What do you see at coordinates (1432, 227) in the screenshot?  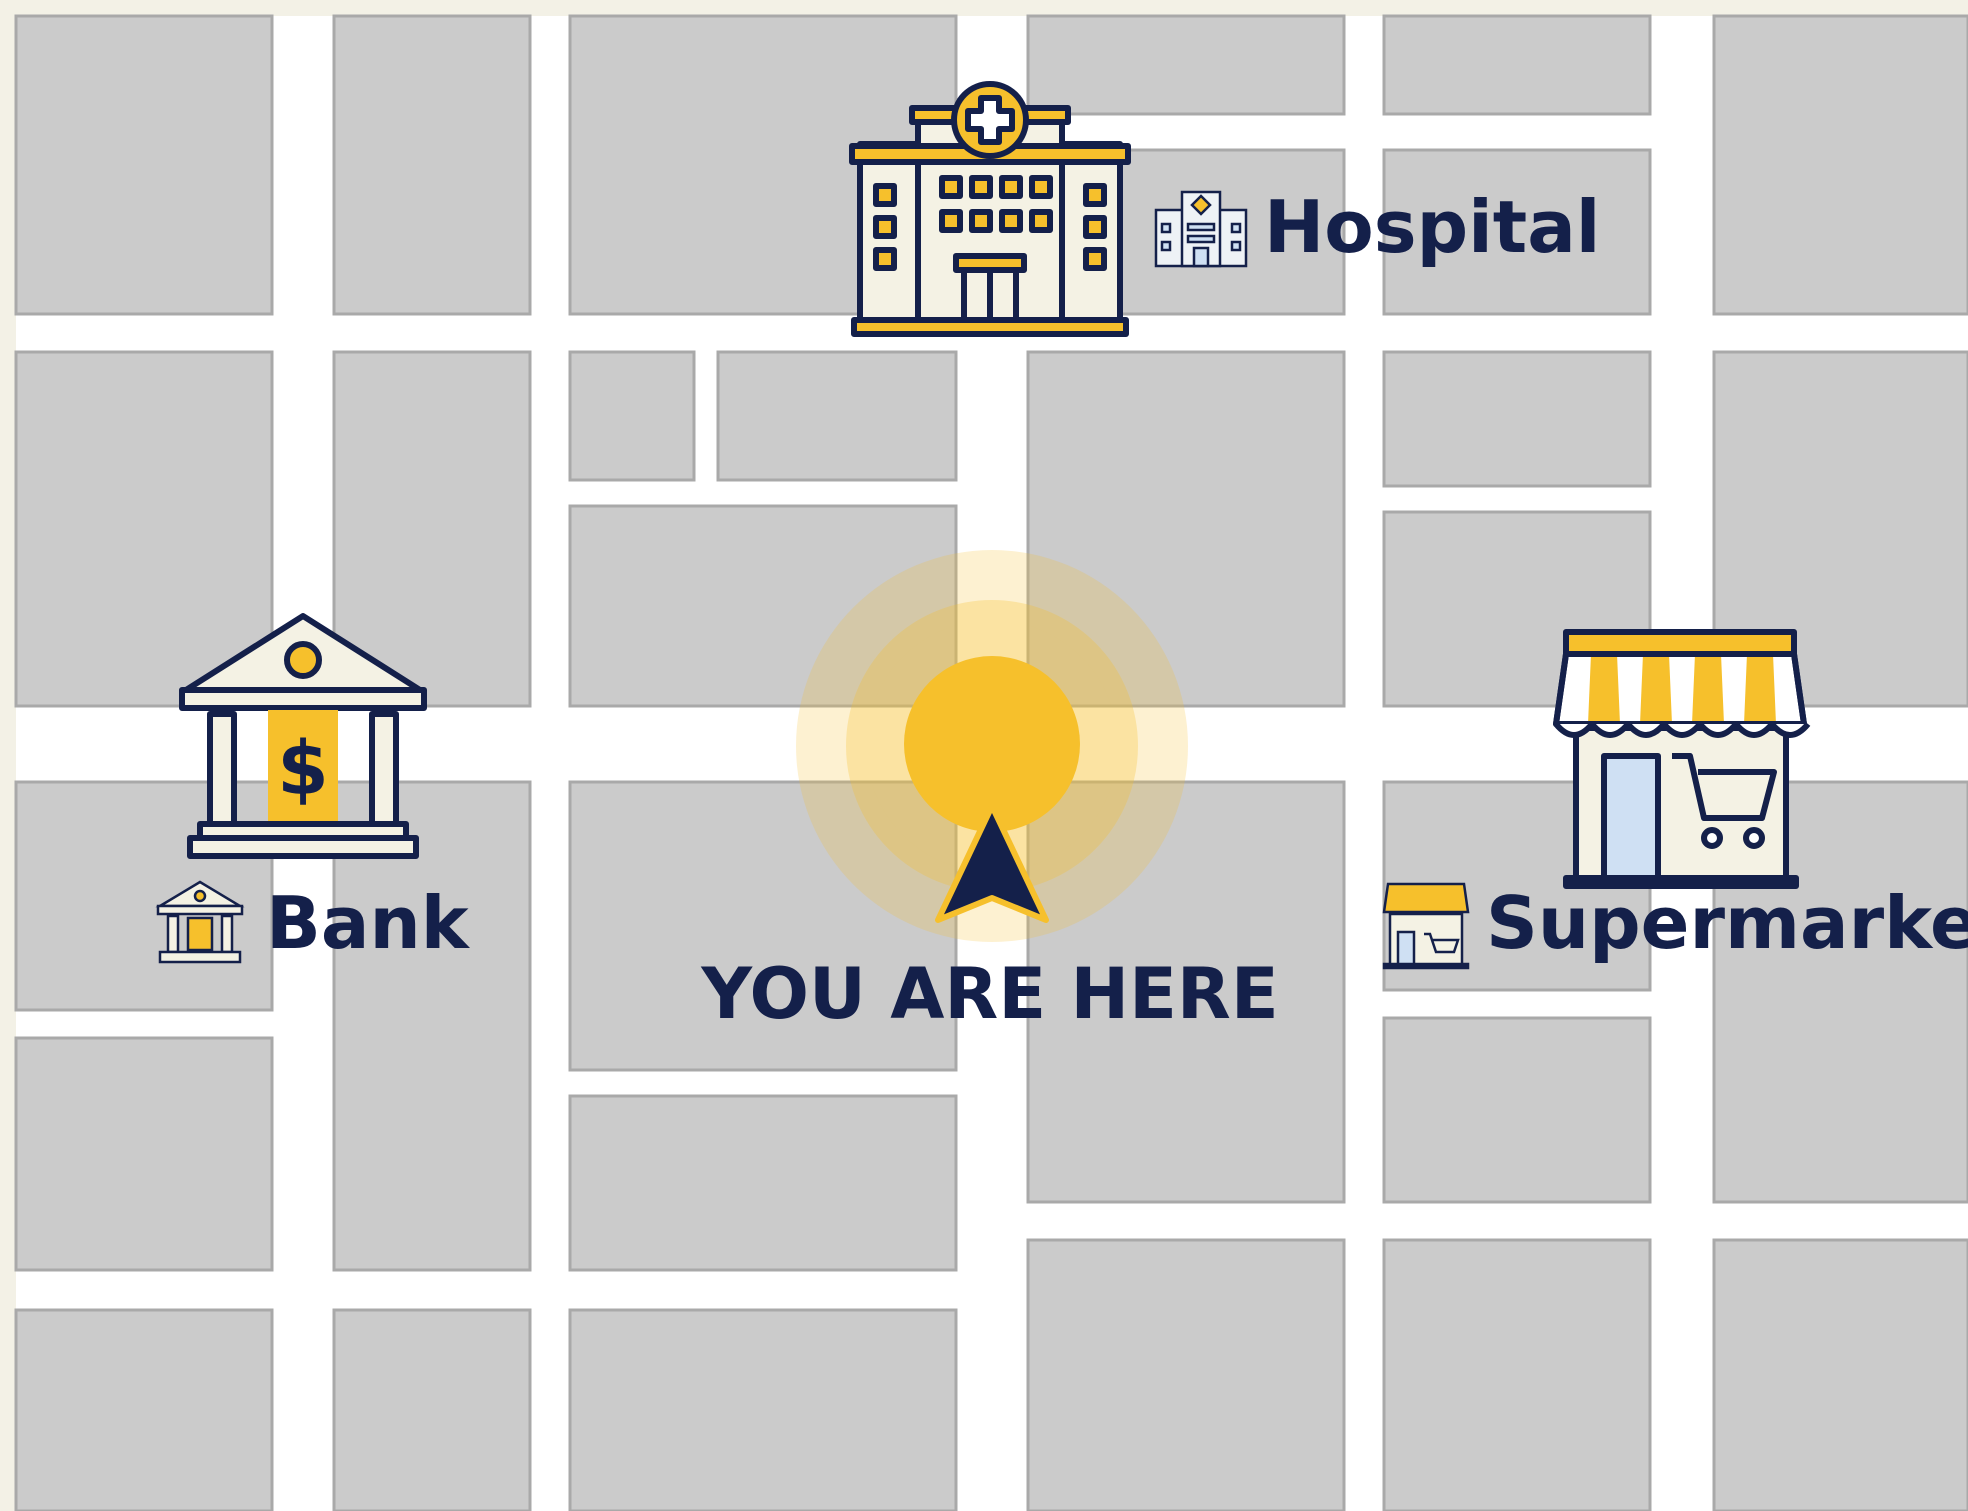 I see `hospital-label: Hospital` at bounding box center [1432, 227].